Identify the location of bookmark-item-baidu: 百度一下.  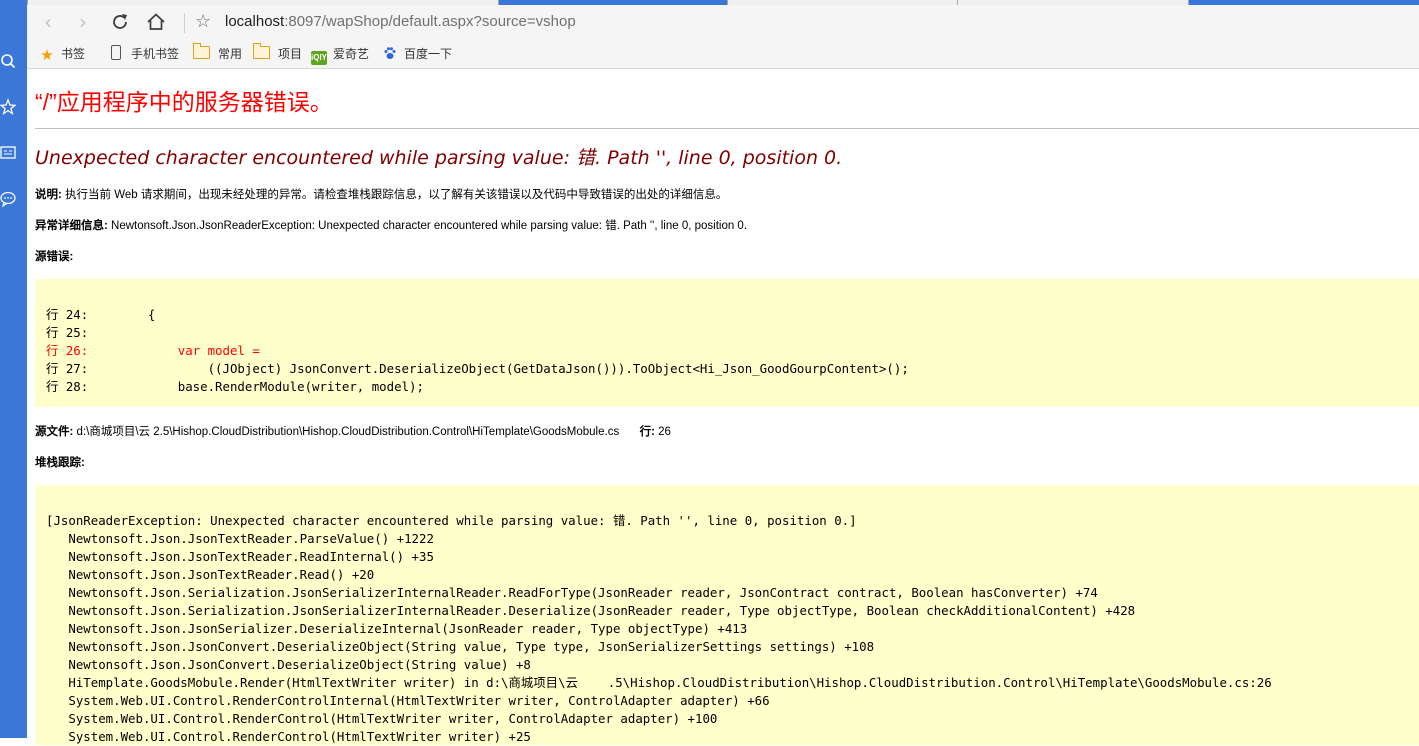
(417, 54).